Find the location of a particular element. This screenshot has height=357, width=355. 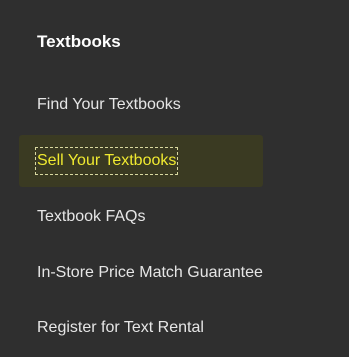

menu-item-sell-your-textbooks: Sell Your Textbooks is located at coordinates (106, 161).